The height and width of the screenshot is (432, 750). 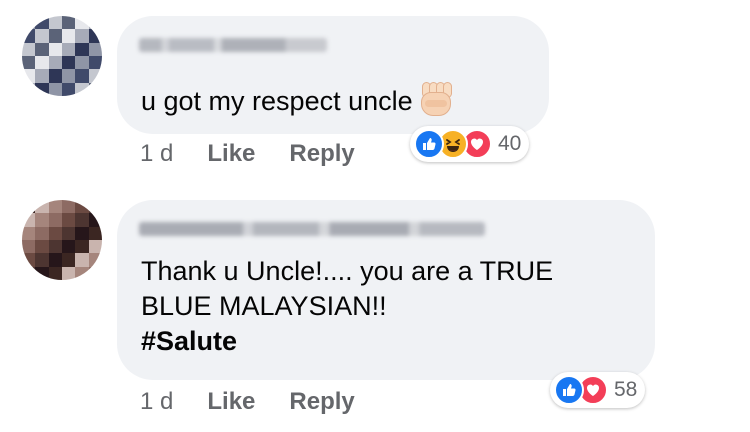 What do you see at coordinates (598, 390) in the screenshot?
I see `reactions-summary: 58` at bounding box center [598, 390].